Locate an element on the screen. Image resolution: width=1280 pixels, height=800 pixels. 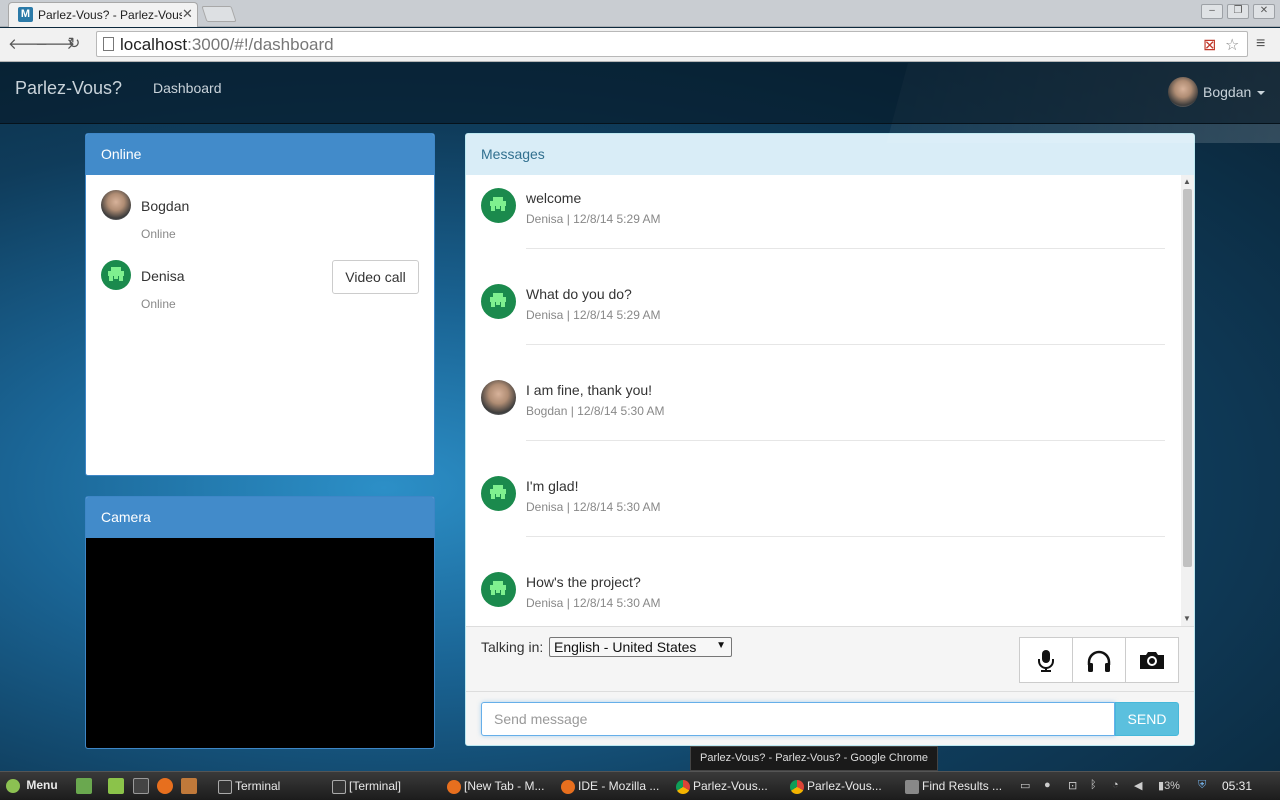
microphone-button is located at coordinates (1046, 660).